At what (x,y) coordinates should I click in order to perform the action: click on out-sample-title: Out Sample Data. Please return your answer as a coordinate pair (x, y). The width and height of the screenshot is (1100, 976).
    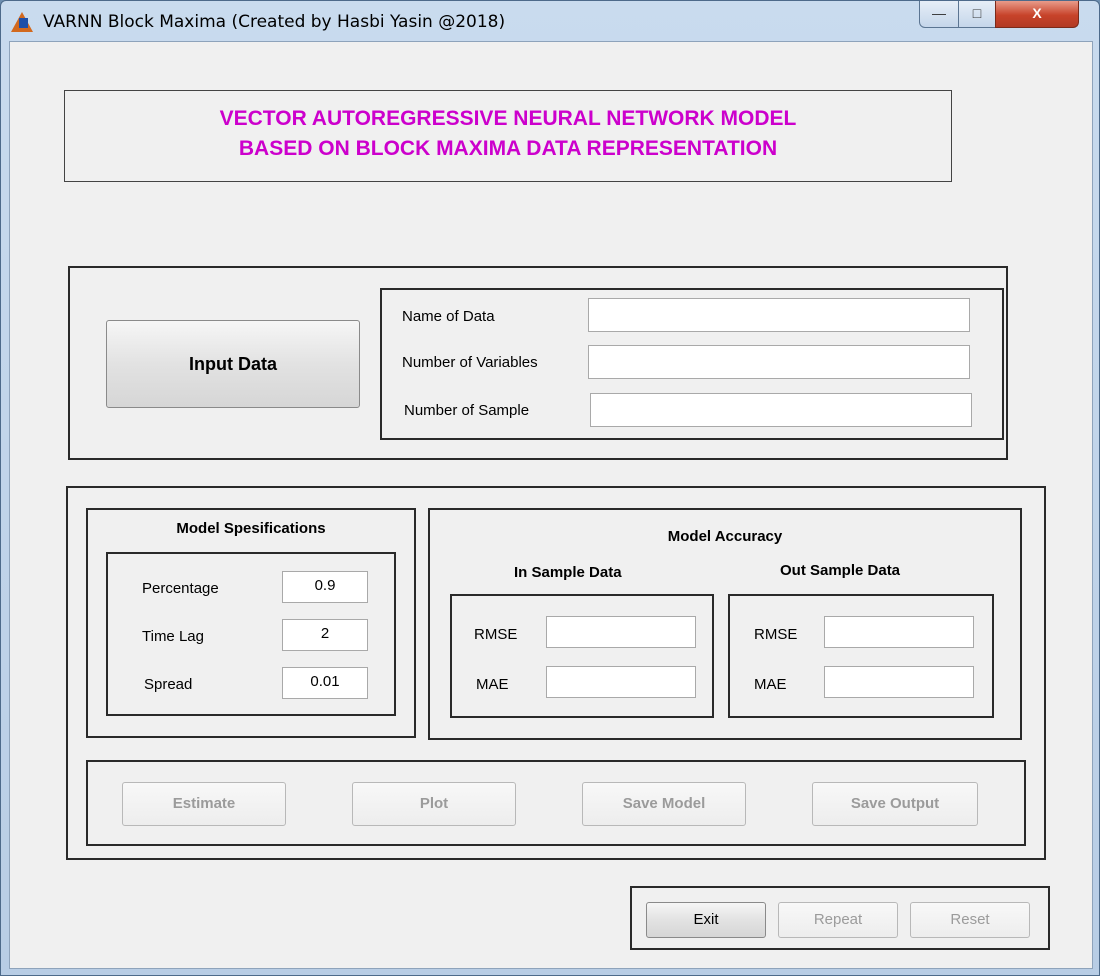
    Looking at the image, I should click on (840, 570).